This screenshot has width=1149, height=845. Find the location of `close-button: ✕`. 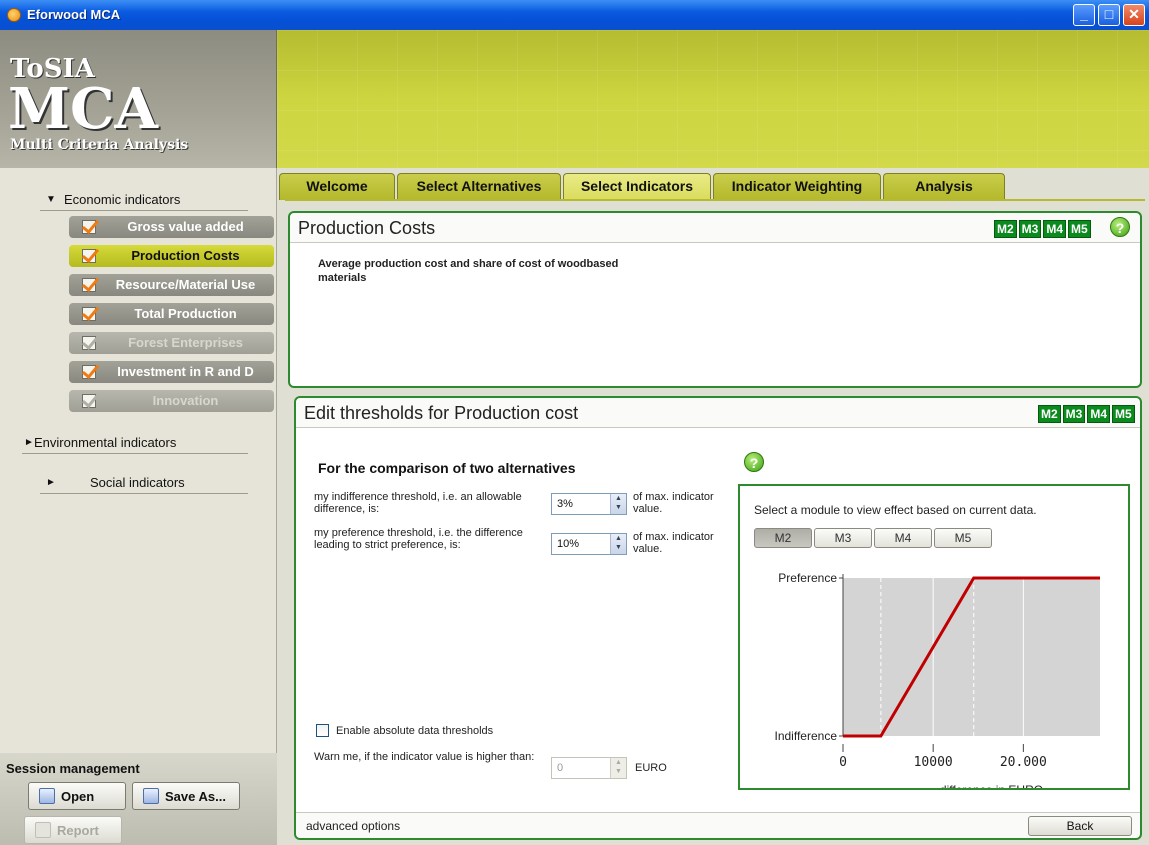

close-button: ✕ is located at coordinates (1134, 15).